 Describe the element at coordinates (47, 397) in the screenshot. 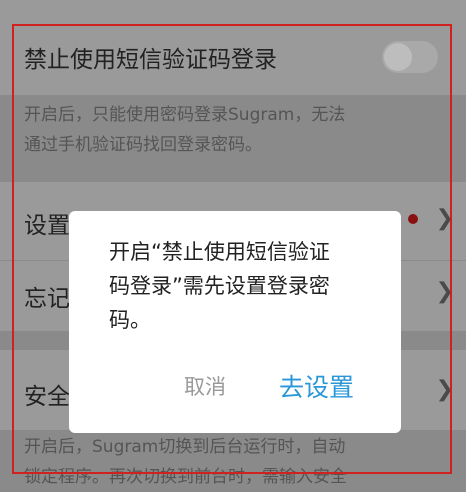

I see `security-lock-label: 安全` at that location.